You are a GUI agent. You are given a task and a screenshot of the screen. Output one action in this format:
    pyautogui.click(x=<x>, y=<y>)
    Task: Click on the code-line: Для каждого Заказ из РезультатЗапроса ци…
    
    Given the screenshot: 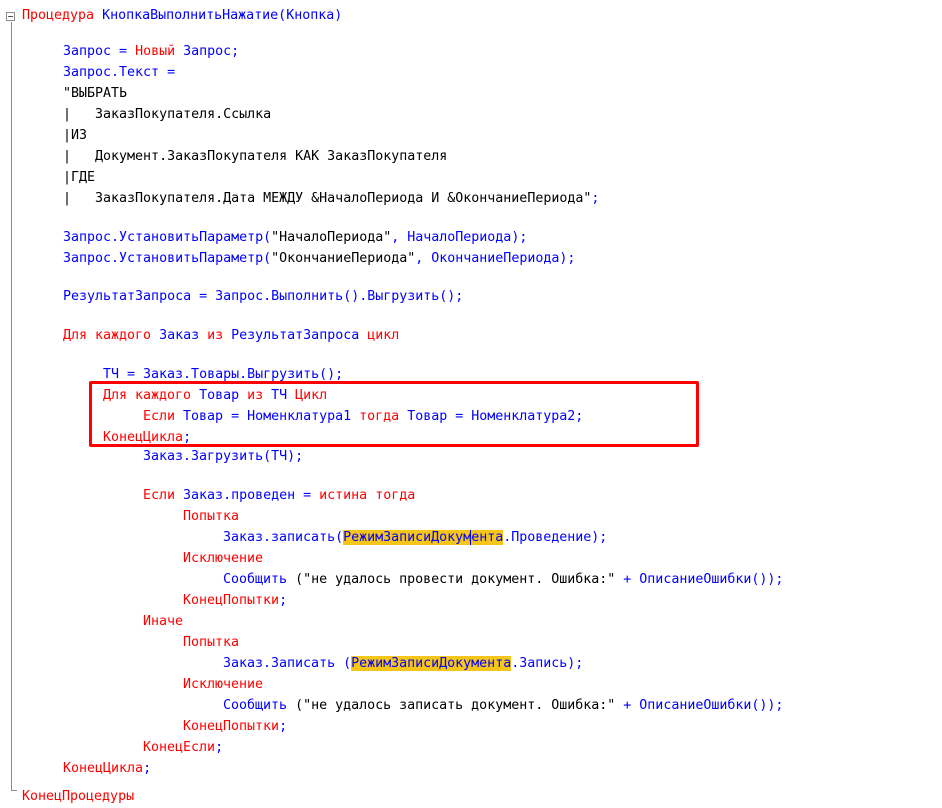 What is the action you would take?
    pyautogui.click(x=231, y=336)
    